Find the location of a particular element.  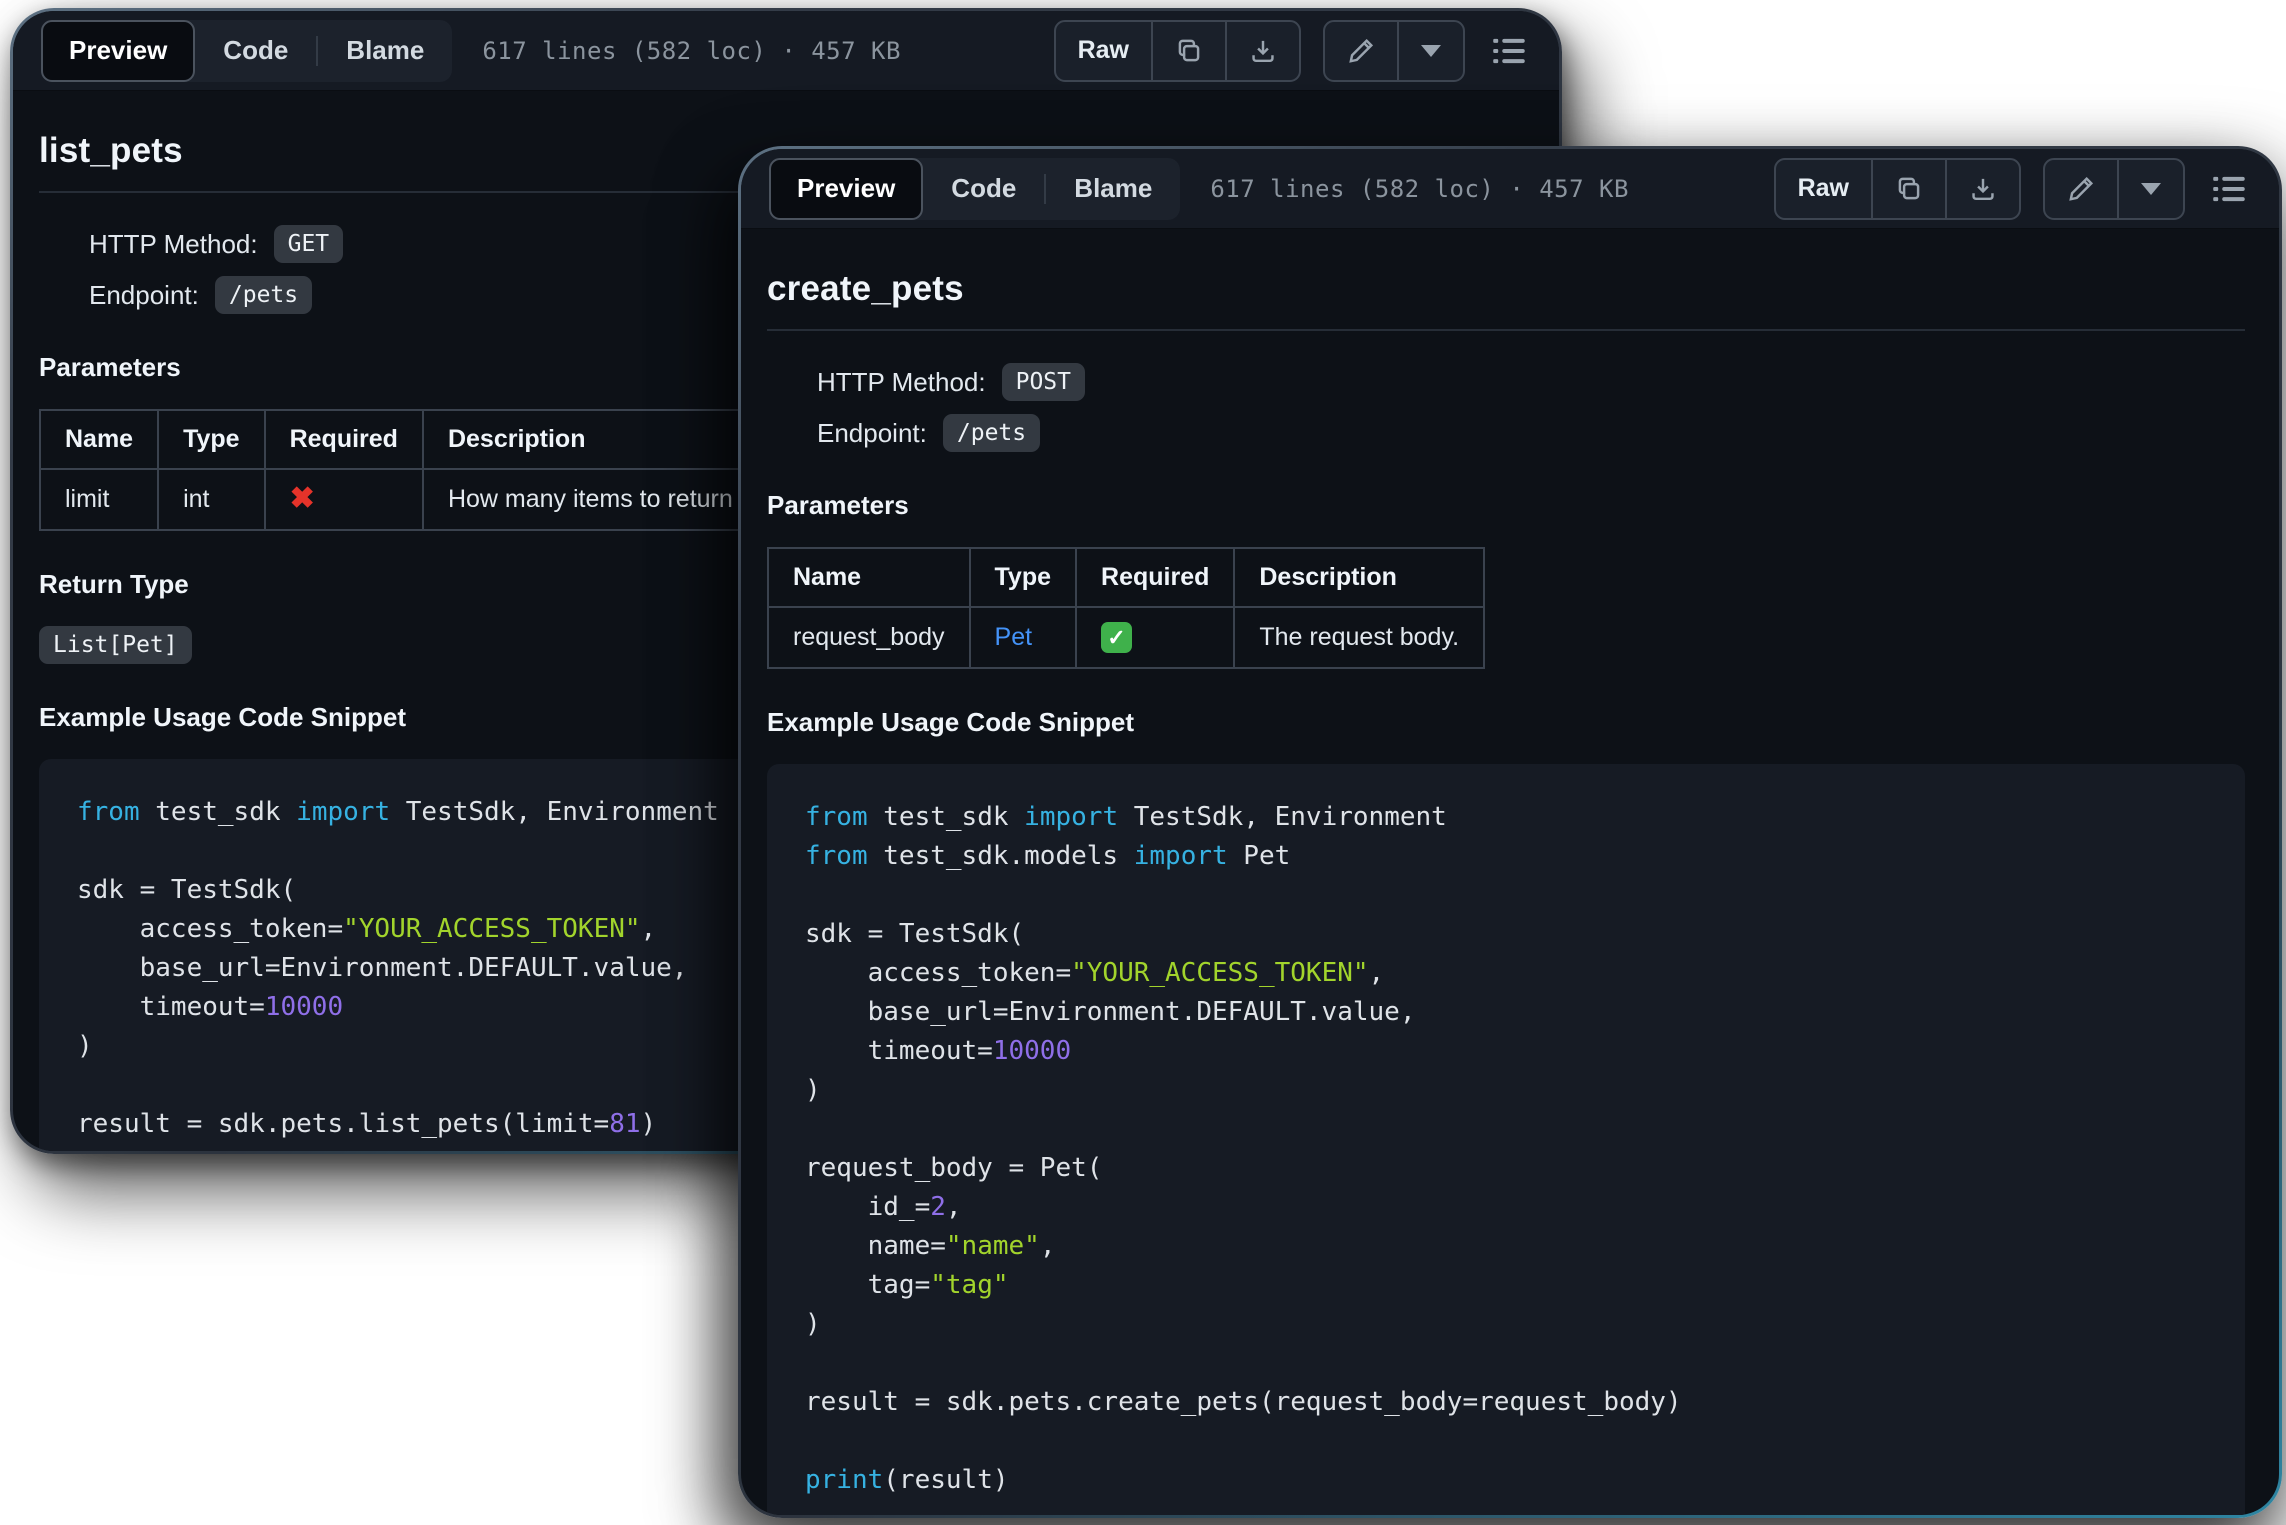

http-method-line: HTTP Method: POST is located at coordinates (1531, 382).